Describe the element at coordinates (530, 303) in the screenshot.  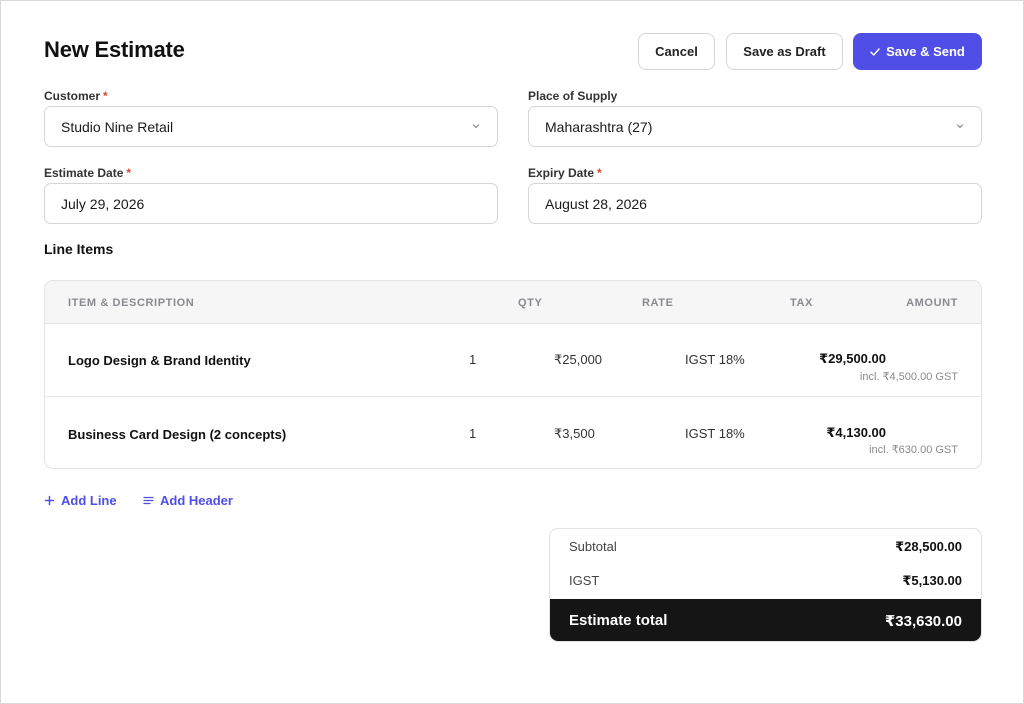
I see `column-qty: QTY` at that location.